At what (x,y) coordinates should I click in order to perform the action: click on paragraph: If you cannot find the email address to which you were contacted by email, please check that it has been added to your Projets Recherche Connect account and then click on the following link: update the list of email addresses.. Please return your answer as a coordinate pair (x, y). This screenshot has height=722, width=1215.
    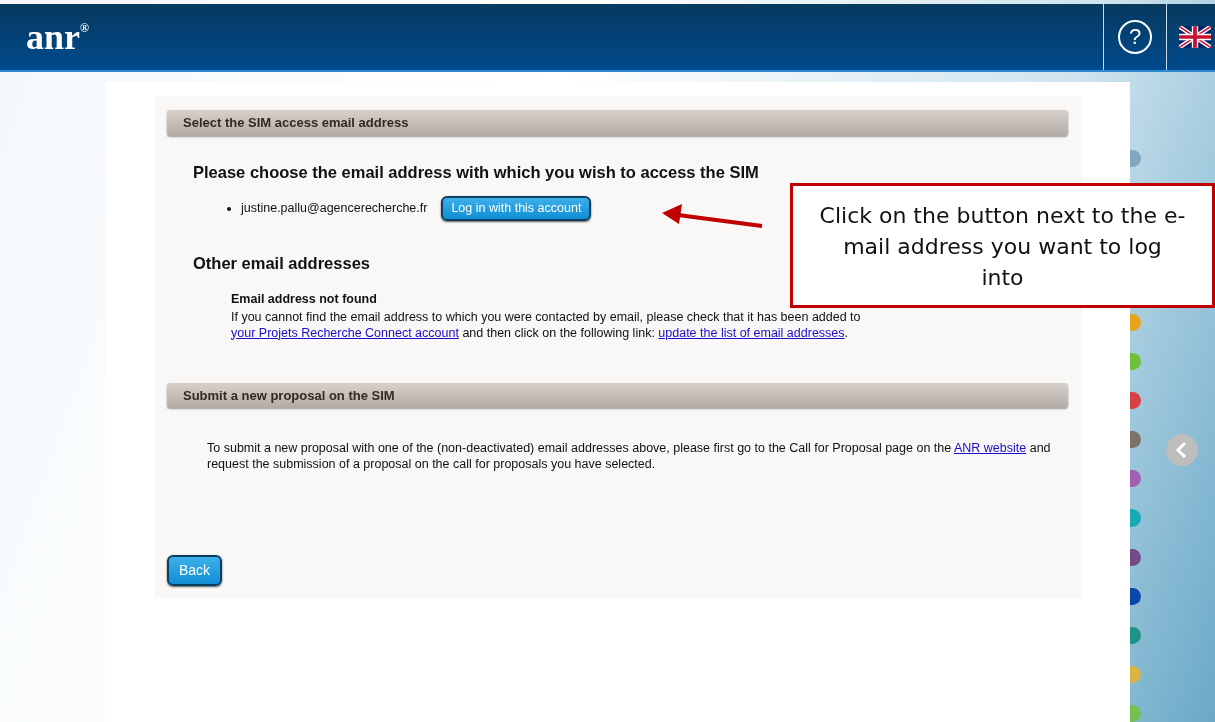
    Looking at the image, I should click on (546, 324).